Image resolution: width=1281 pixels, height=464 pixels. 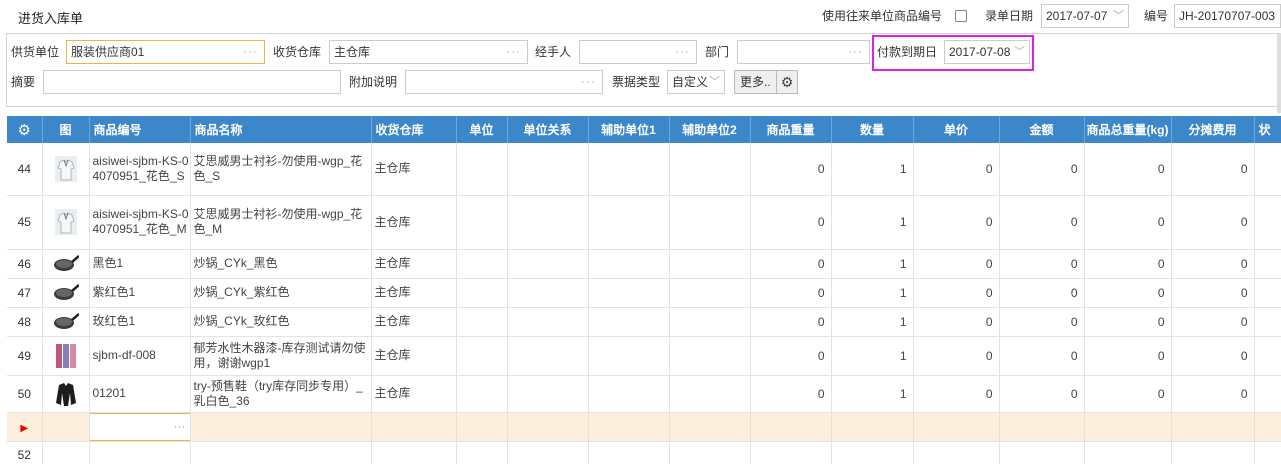 I want to click on product-name-cell: 炒锅_CYk_紫红色, so click(x=281, y=293).